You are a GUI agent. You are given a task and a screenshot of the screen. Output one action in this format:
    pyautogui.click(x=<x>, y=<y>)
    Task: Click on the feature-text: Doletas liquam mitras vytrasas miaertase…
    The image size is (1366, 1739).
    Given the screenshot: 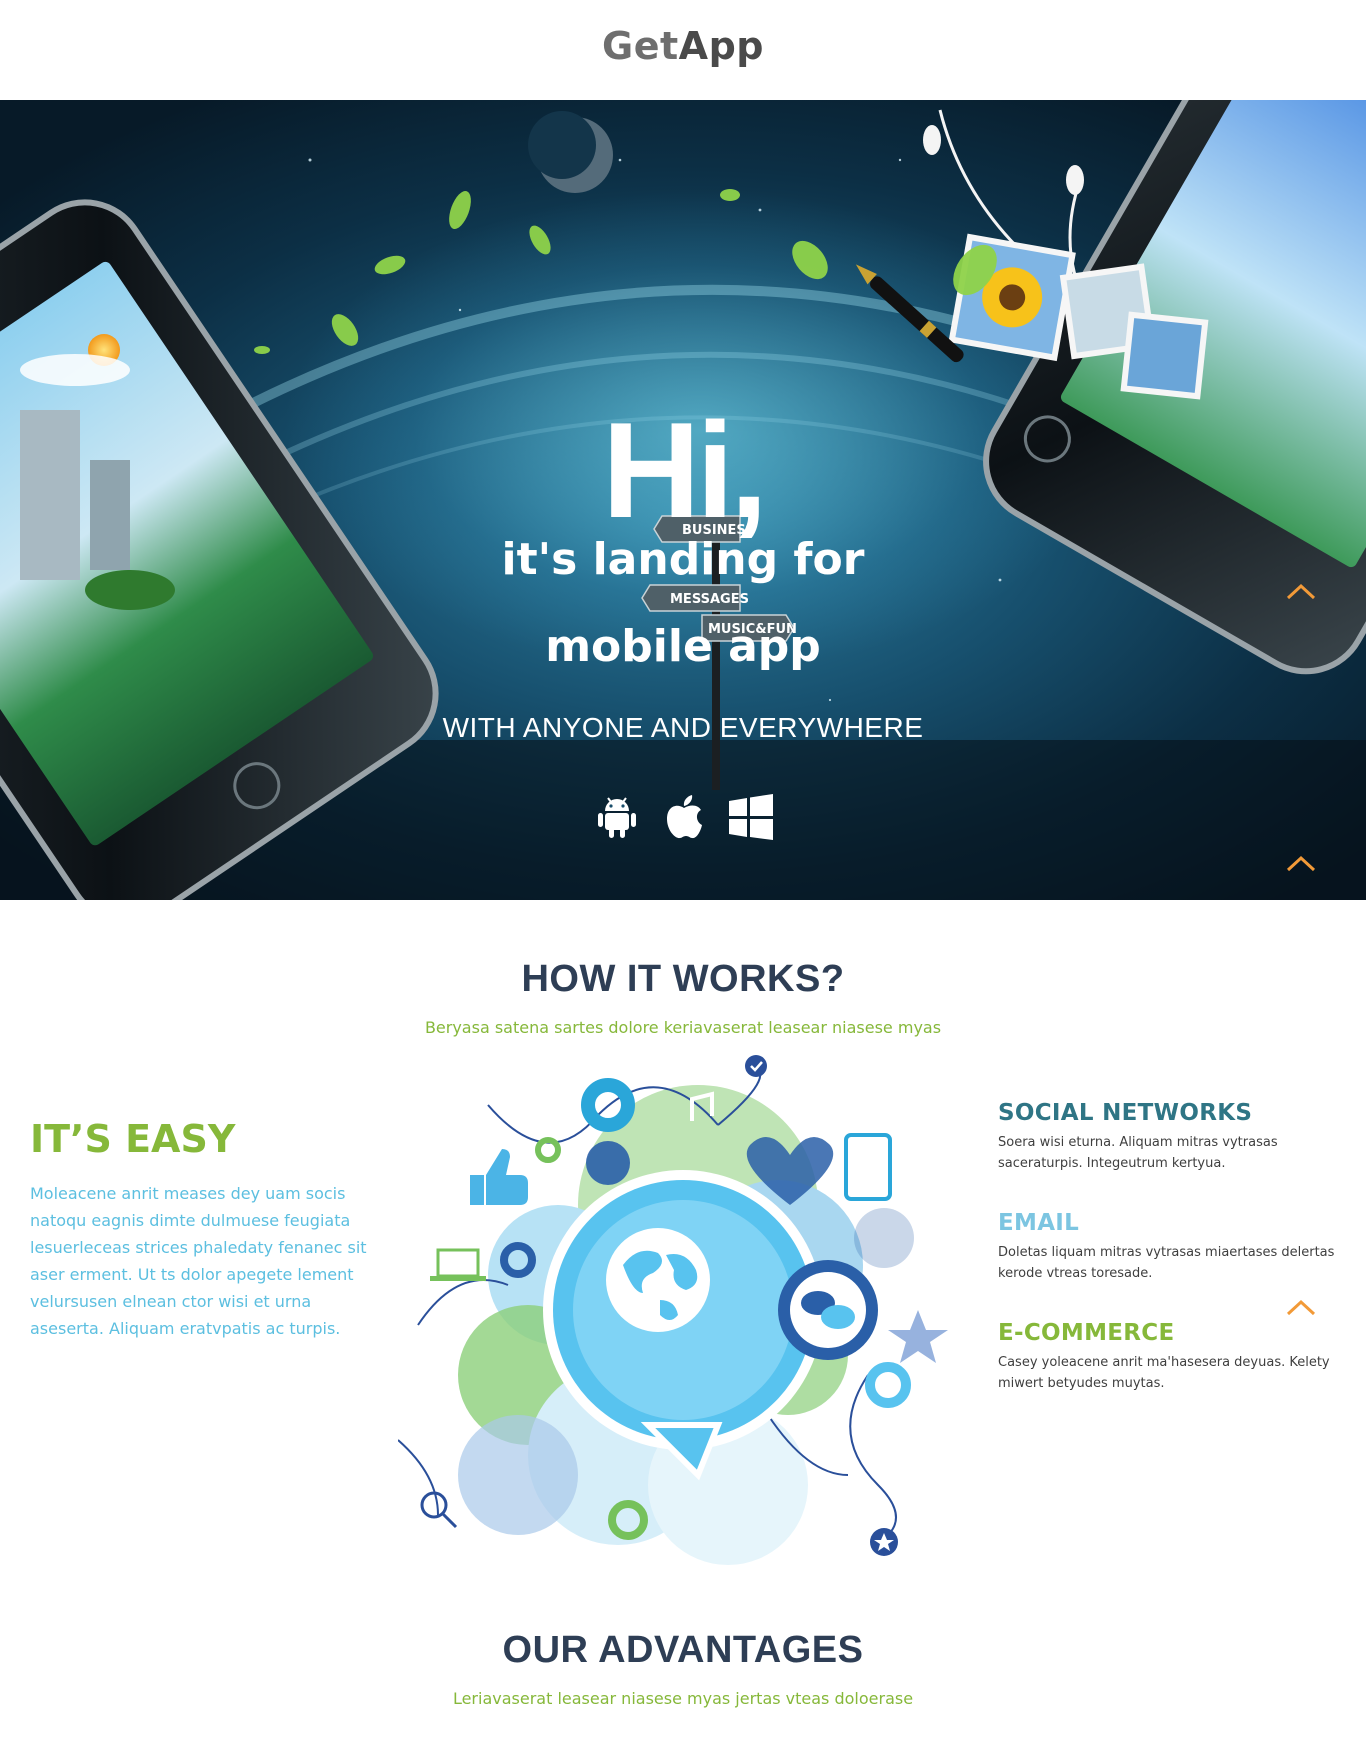 What is the action you would take?
    pyautogui.click(x=1166, y=1263)
    